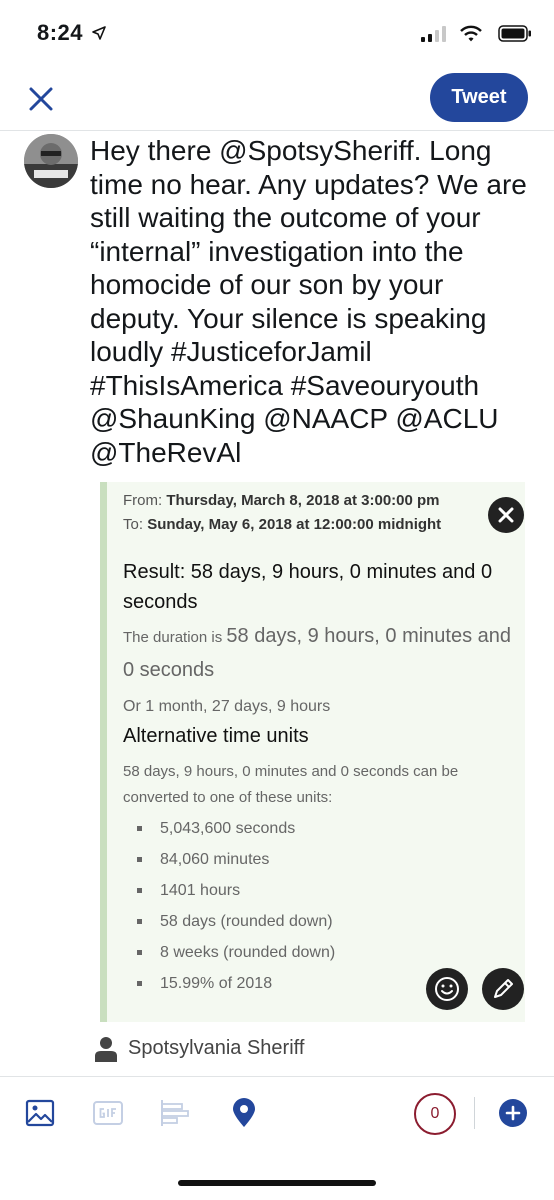 This screenshot has height=1200, width=554. I want to click on toolbar-divider, so click(474, 1113).